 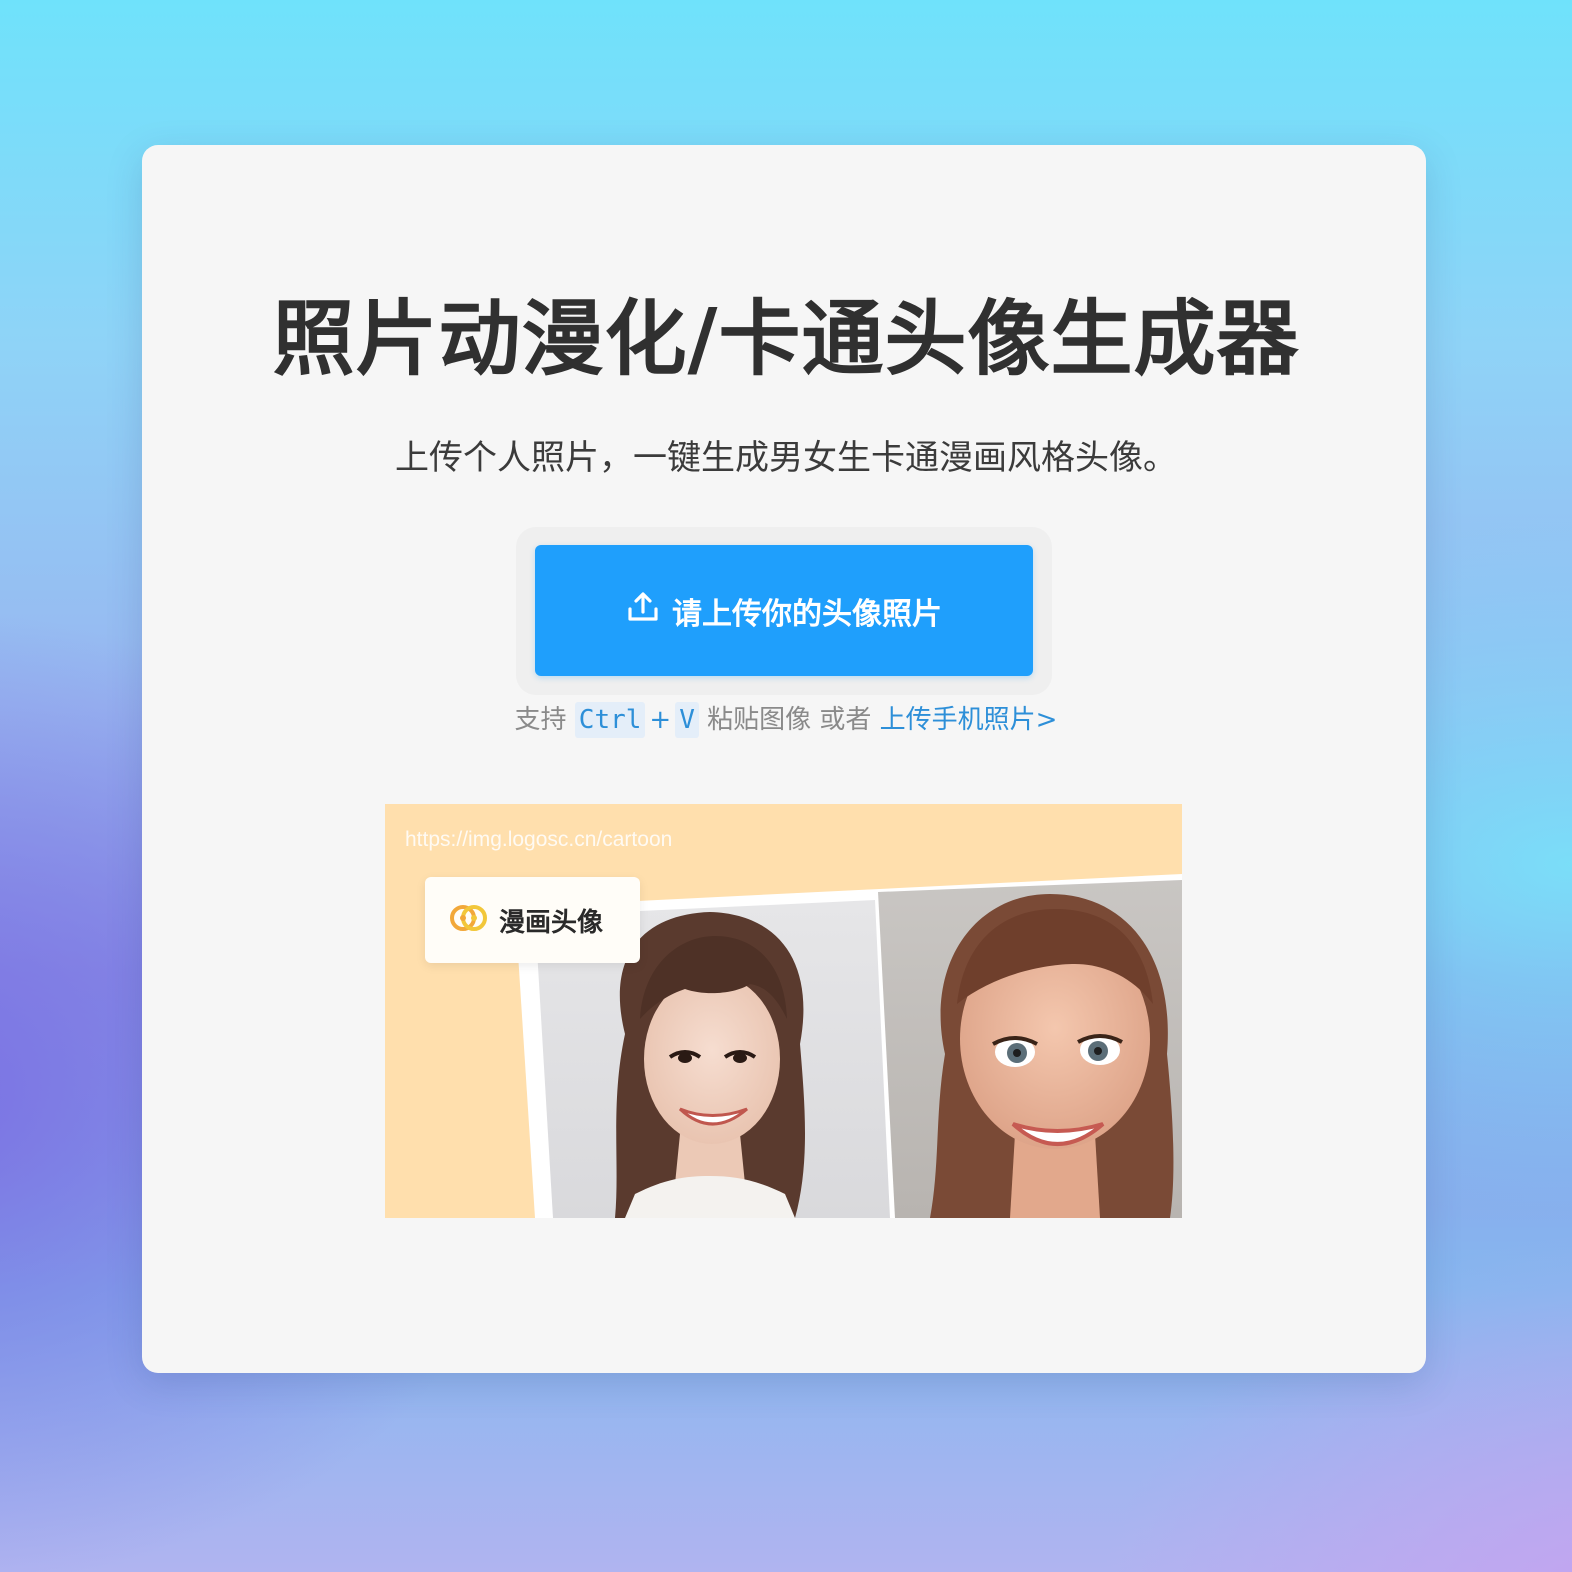 I want to click on upload-button-label: 请上传你的头像照片, so click(x=807, y=614).